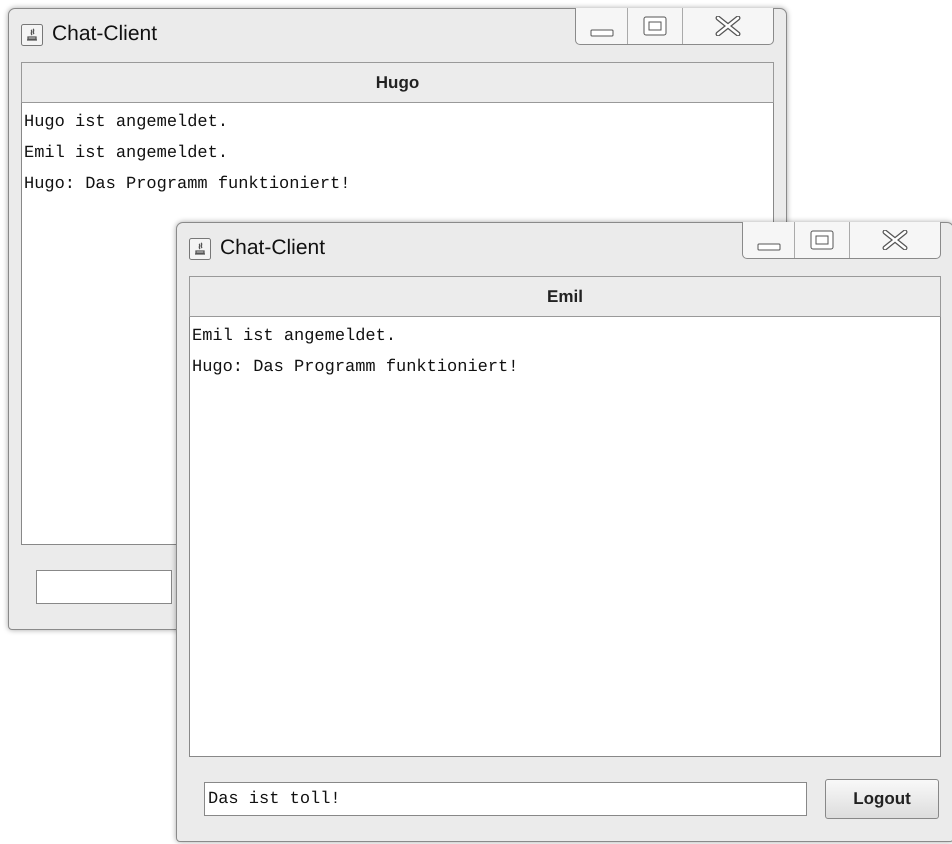 The image size is (952, 844). I want to click on logout-button: Logout, so click(882, 799).